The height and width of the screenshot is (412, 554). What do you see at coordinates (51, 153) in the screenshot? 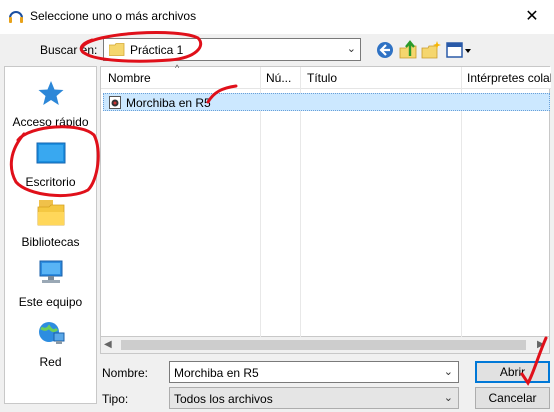
I see `desktop-icon` at bounding box center [51, 153].